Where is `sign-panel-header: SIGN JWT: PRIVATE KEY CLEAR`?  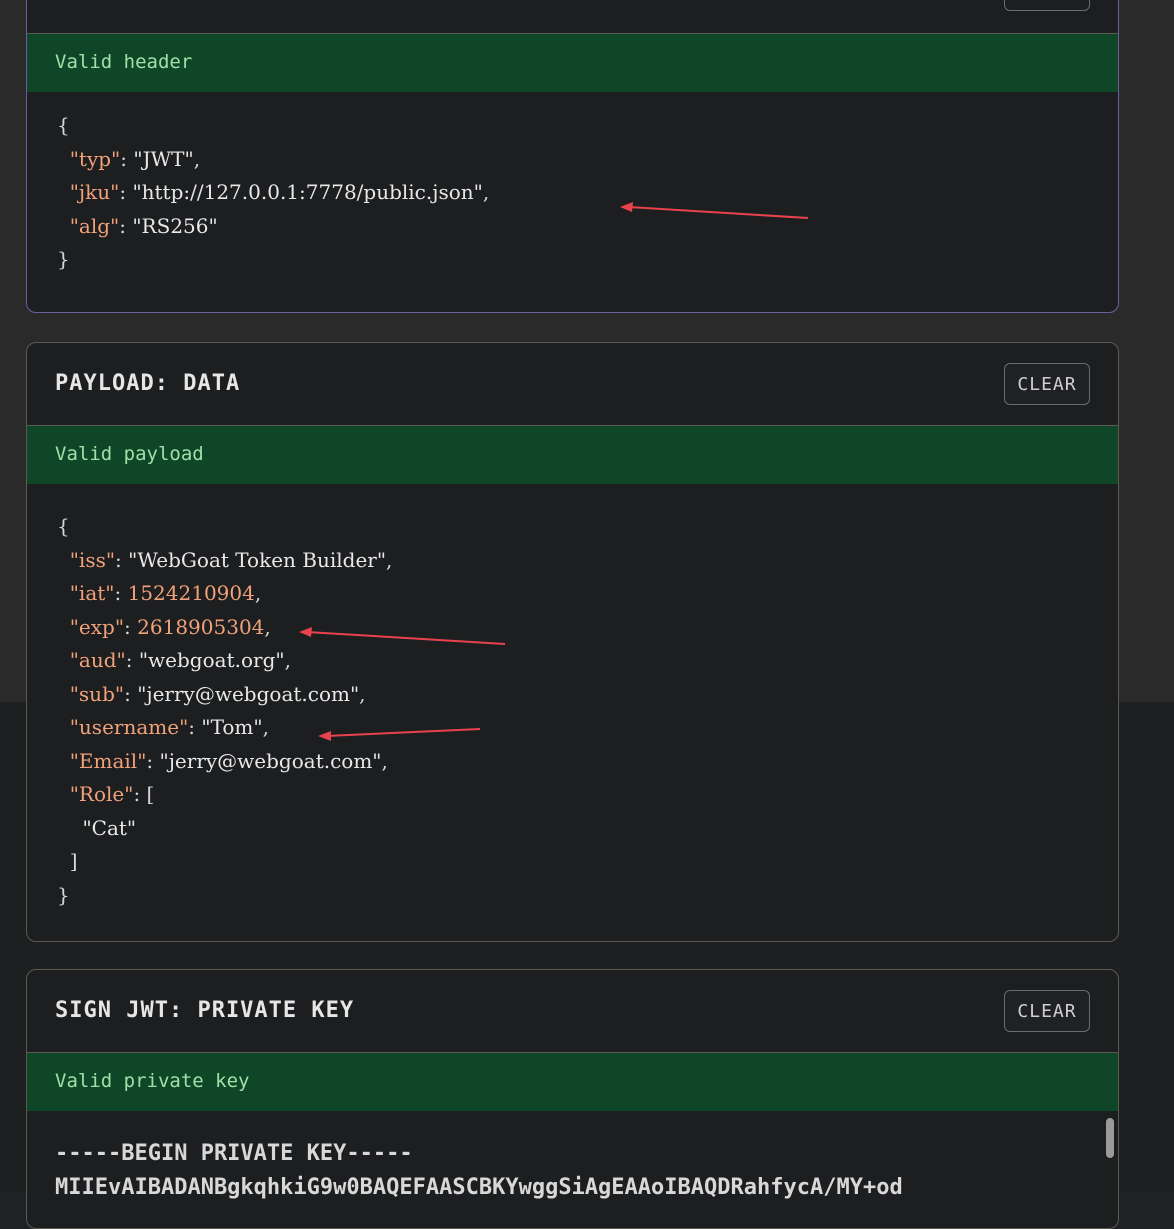 sign-panel-header: SIGN JWT: PRIVATE KEY CLEAR is located at coordinates (572, 1011).